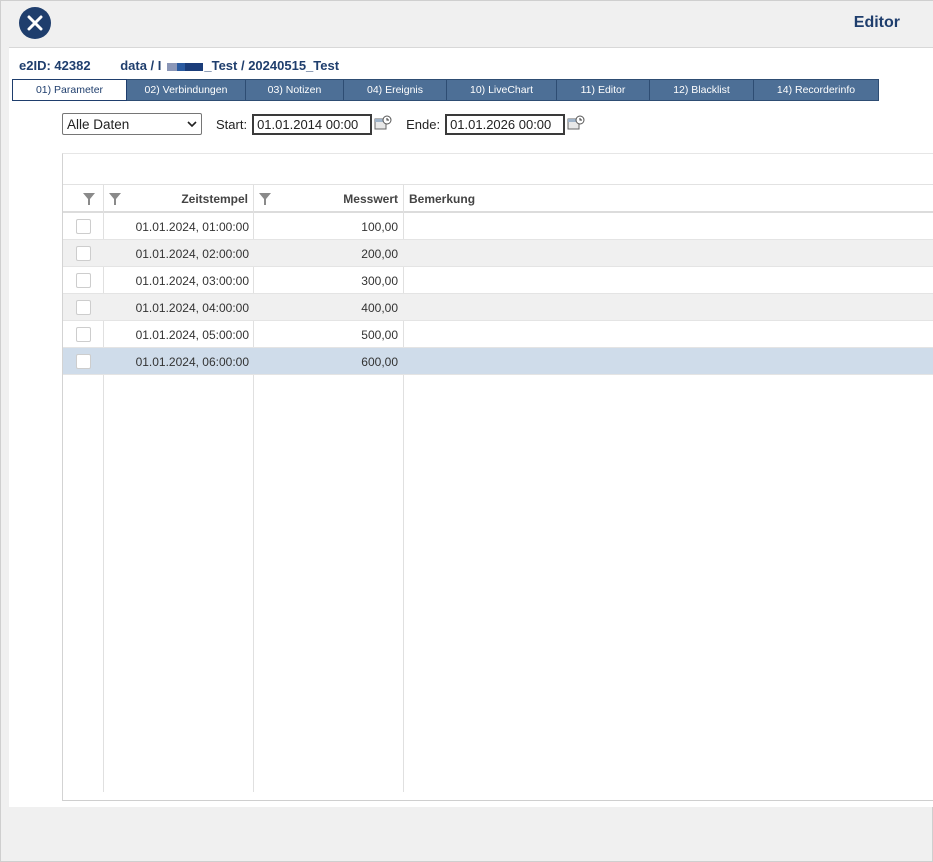 The height and width of the screenshot is (862, 933). I want to click on range-select-value: Alle Daten, so click(98, 124).